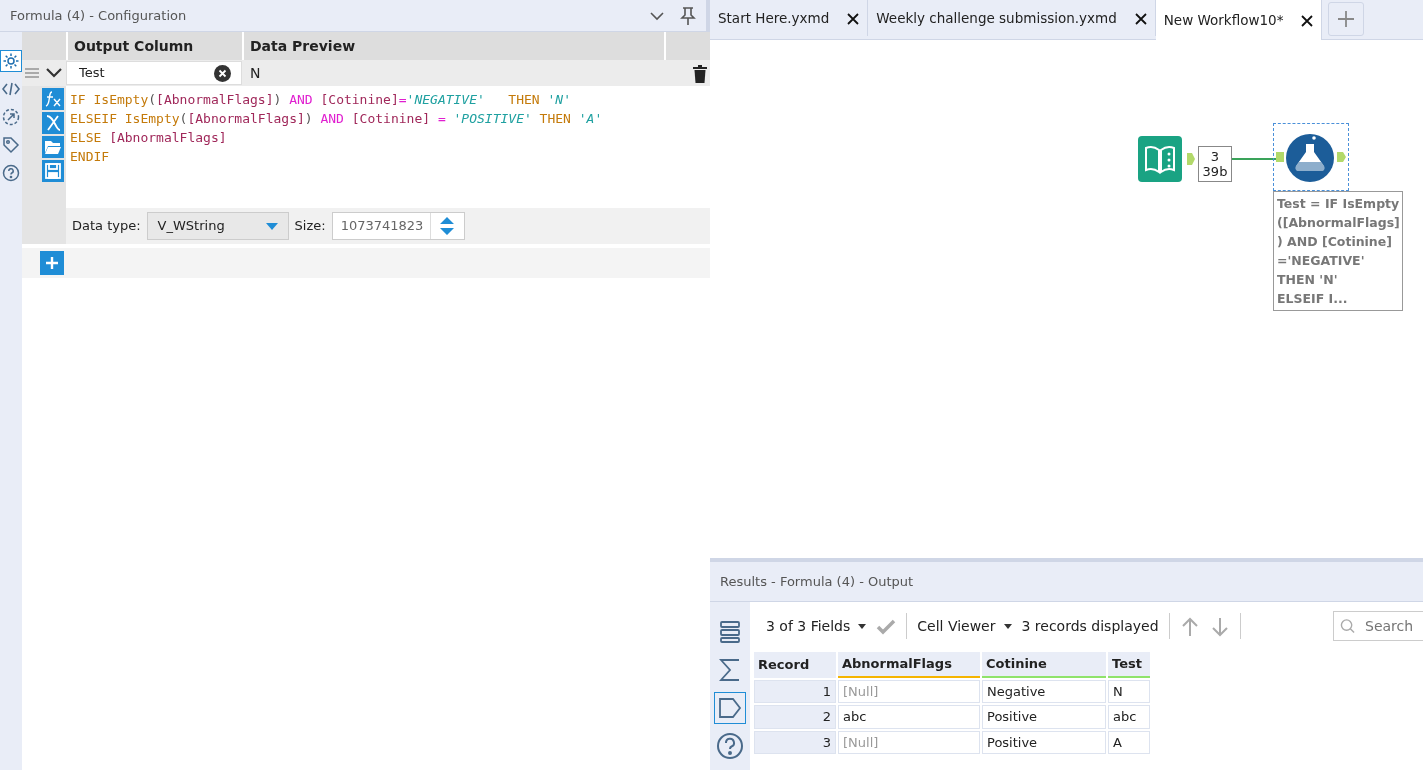 This screenshot has width=1423, height=770. What do you see at coordinates (53, 147) in the screenshot?
I see `folder-icon` at bounding box center [53, 147].